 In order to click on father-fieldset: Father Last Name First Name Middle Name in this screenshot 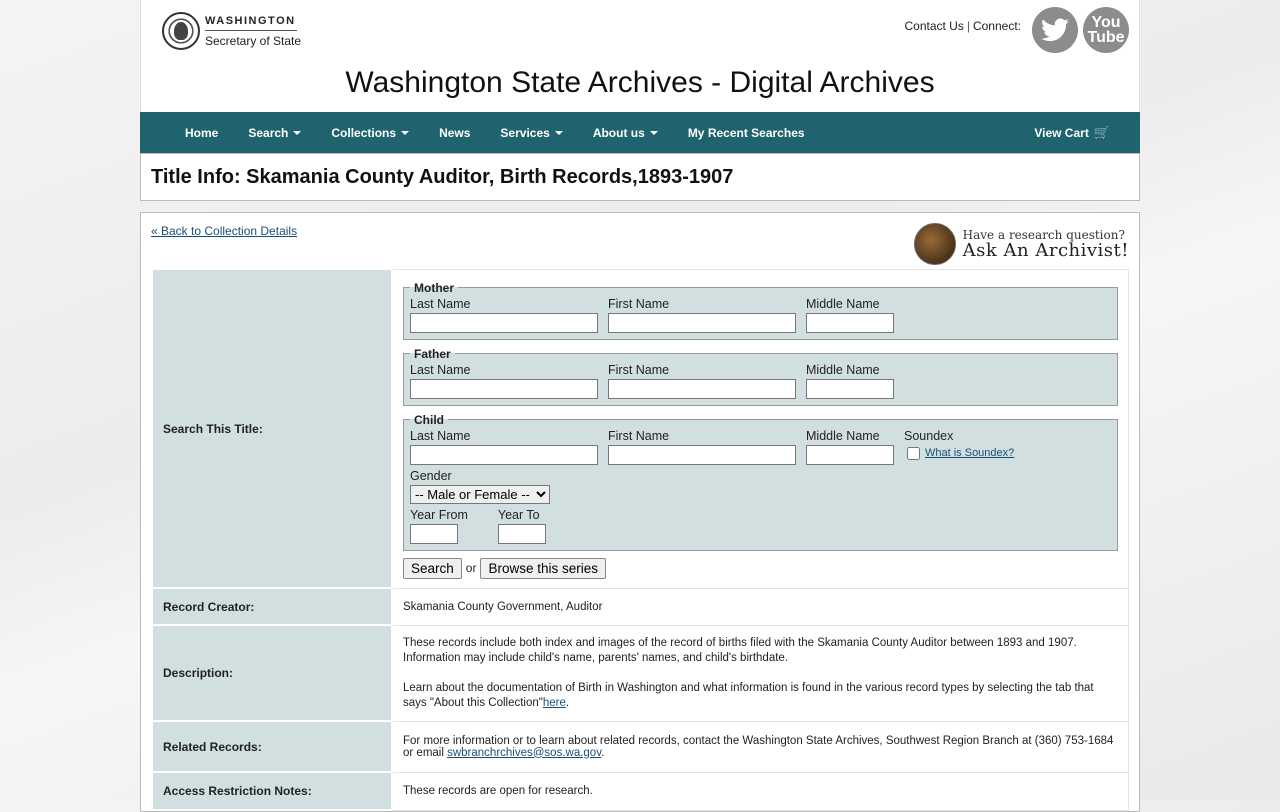, I will do `click(760, 376)`.